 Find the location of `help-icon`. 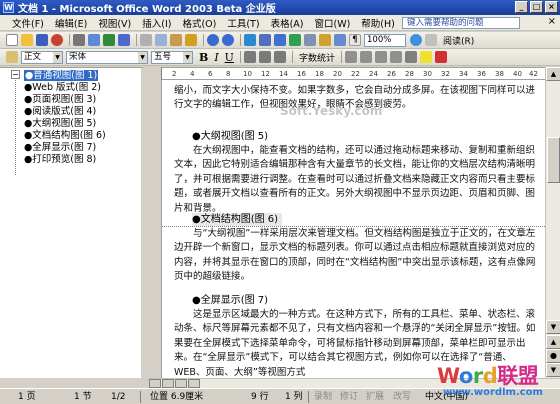

help-icon is located at coordinates (416, 40).